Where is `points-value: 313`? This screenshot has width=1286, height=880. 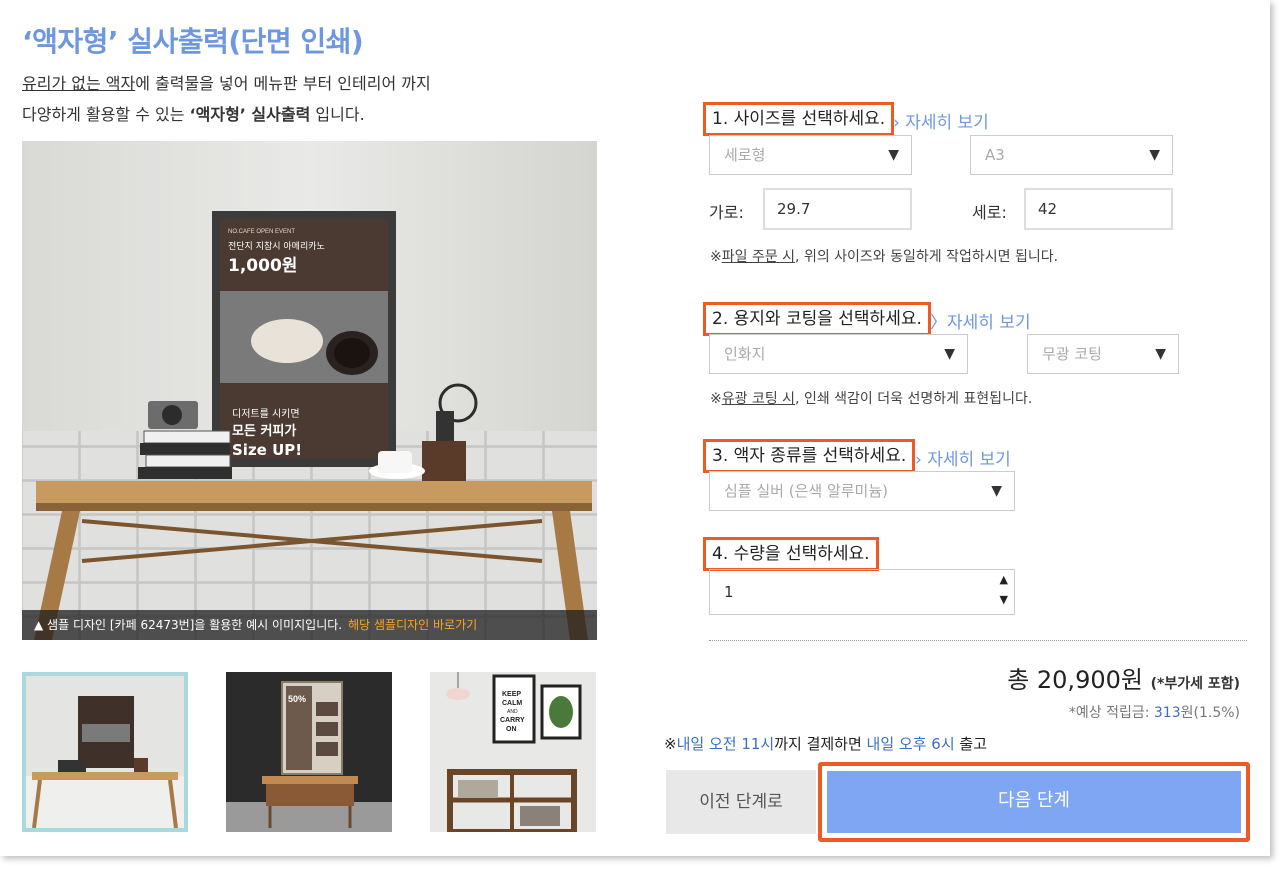 points-value: 313 is located at coordinates (1167, 713).